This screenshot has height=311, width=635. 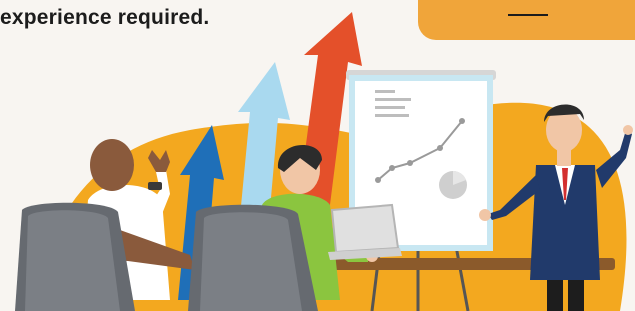 I want to click on chair-center, so click(x=253, y=257).